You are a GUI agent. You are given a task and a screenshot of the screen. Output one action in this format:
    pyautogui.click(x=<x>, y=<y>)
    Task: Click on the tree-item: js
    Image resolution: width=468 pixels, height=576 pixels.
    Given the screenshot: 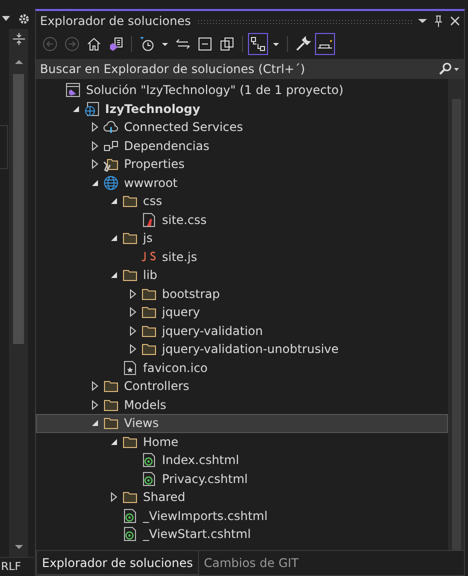 What is the action you would take?
    pyautogui.click(x=242, y=238)
    